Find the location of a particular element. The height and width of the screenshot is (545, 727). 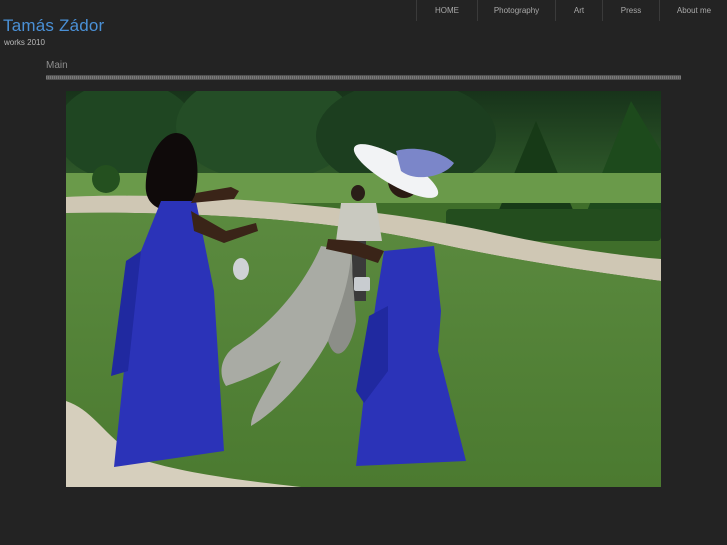

site-subtitle: works 2010 is located at coordinates (24, 42).